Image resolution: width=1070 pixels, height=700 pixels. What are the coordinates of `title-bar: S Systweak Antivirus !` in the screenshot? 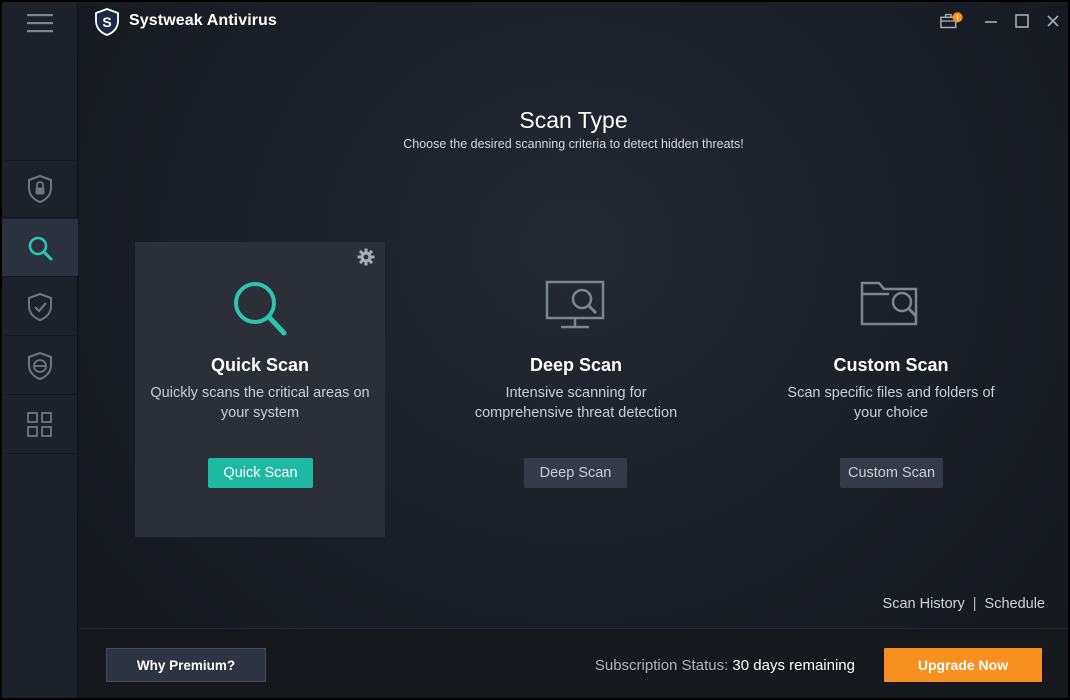 It's located at (573, 23).